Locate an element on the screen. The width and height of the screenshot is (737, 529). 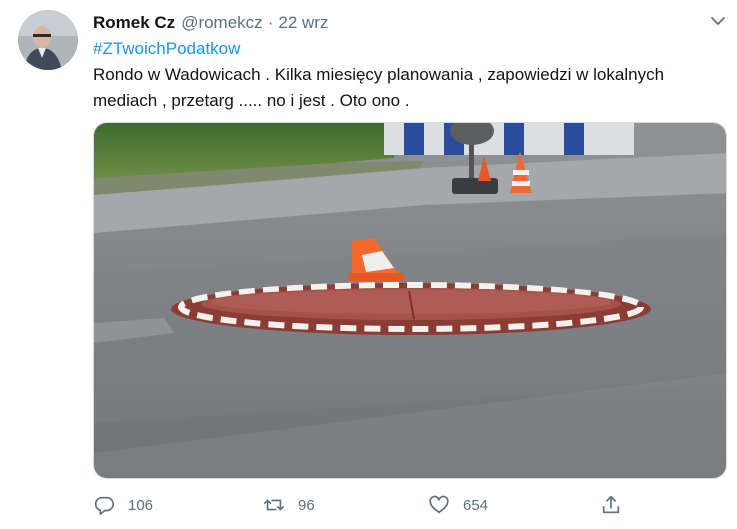
retweet-arrows-icon is located at coordinates (274, 505).